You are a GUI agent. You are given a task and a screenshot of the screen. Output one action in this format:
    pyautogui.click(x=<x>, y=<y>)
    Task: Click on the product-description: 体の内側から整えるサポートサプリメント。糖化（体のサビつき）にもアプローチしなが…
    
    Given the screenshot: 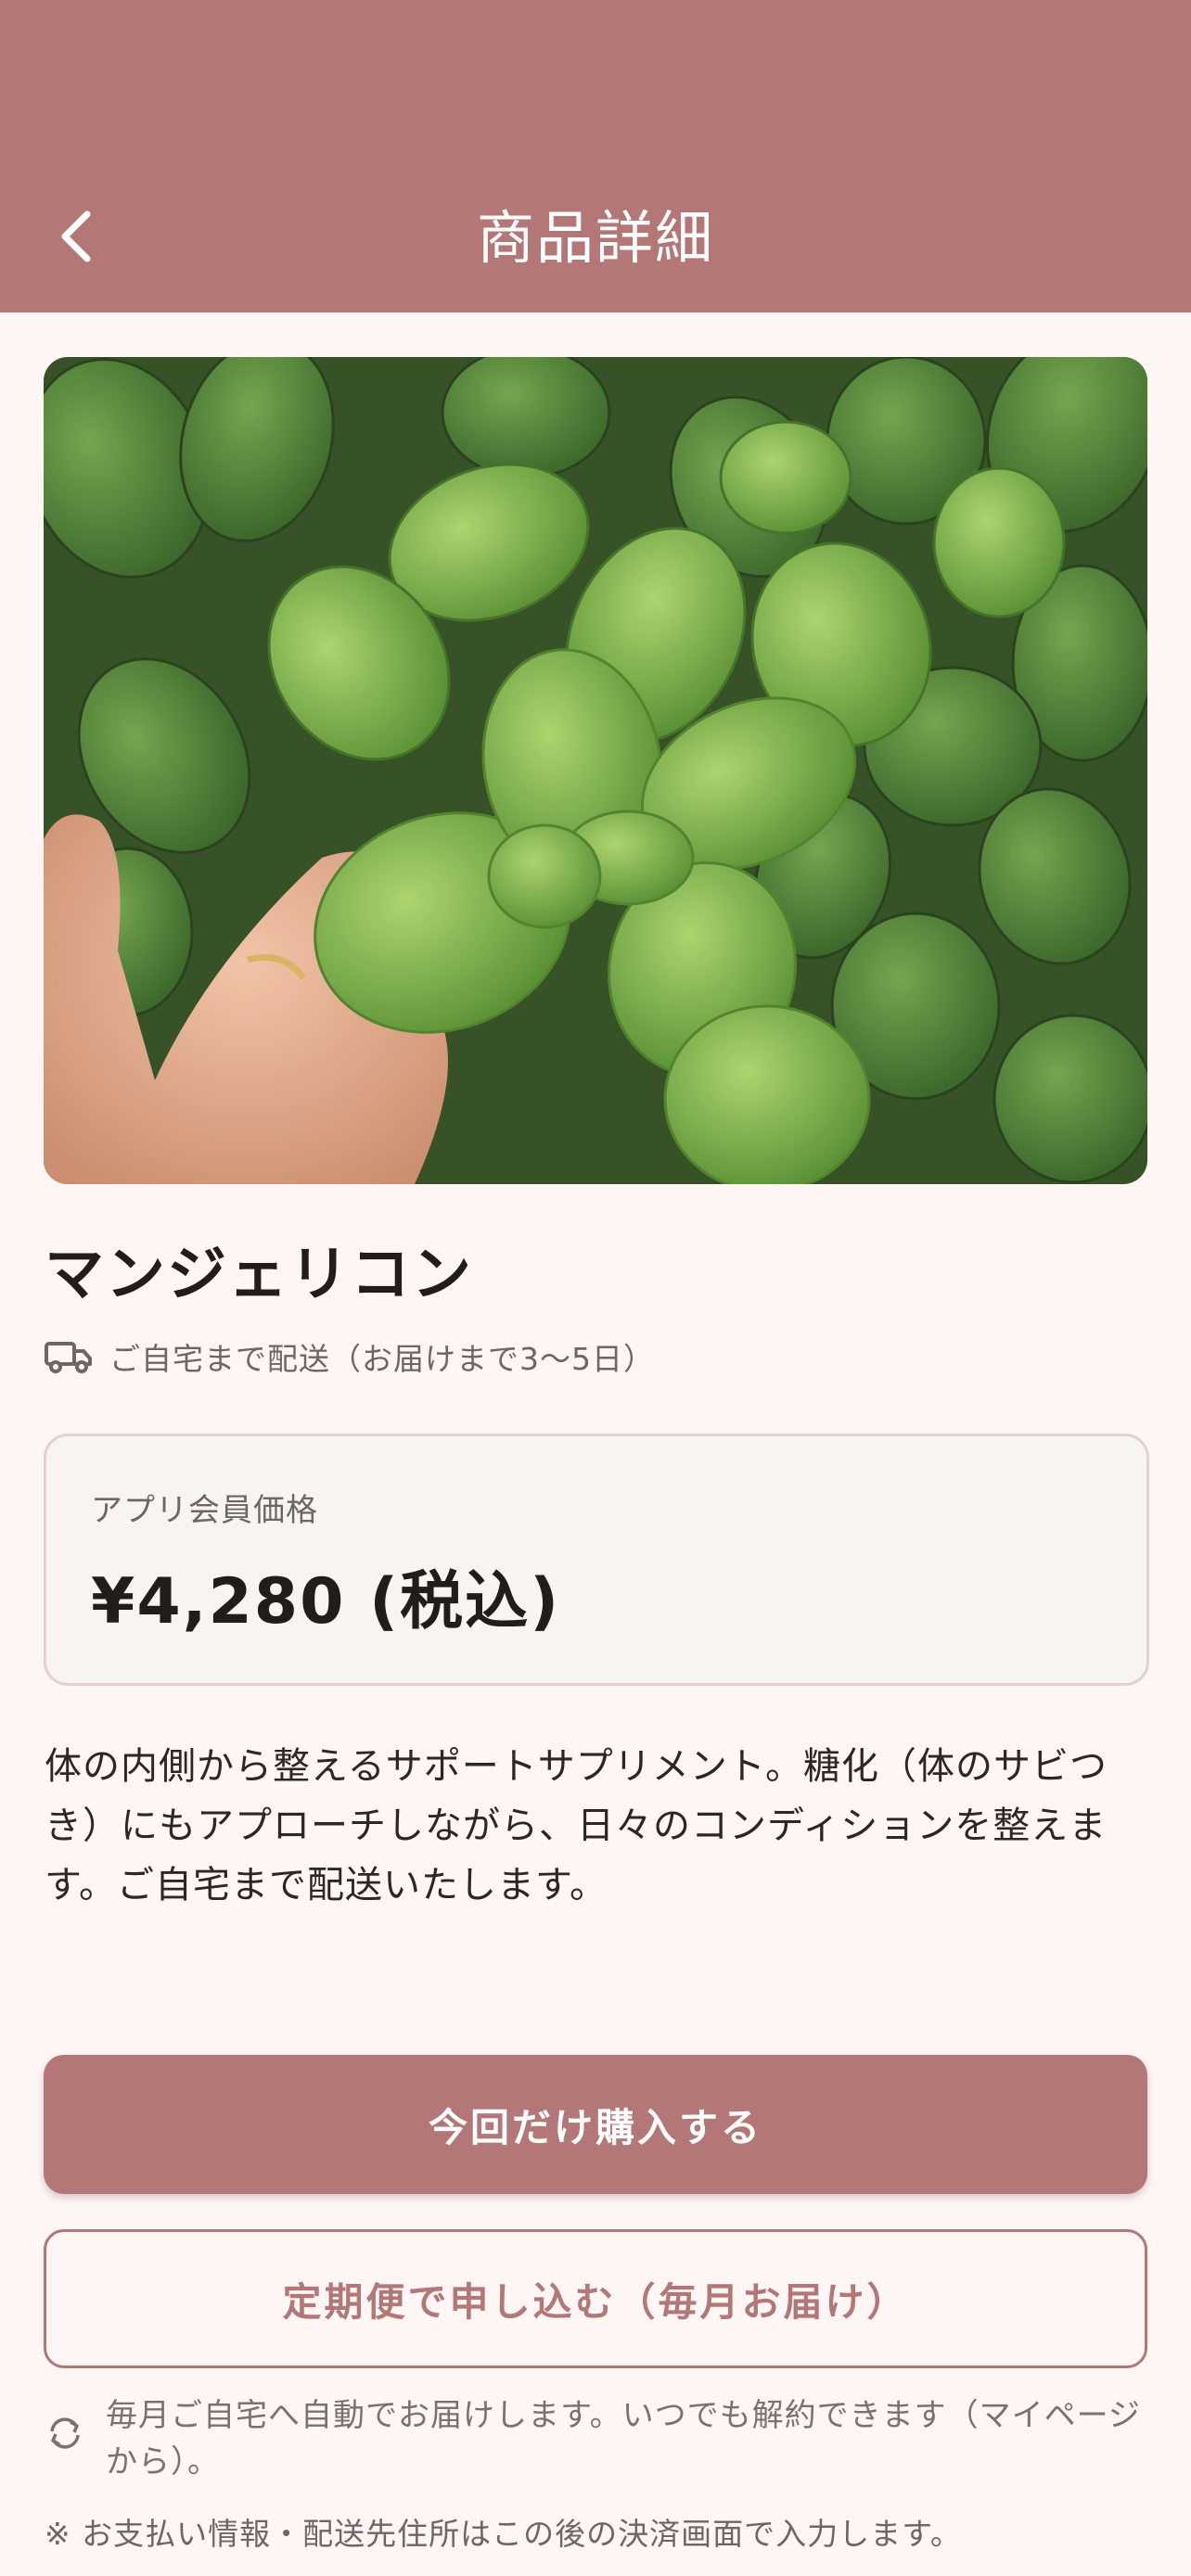 What is the action you would take?
    pyautogui.click(x=576, y=1826)
    